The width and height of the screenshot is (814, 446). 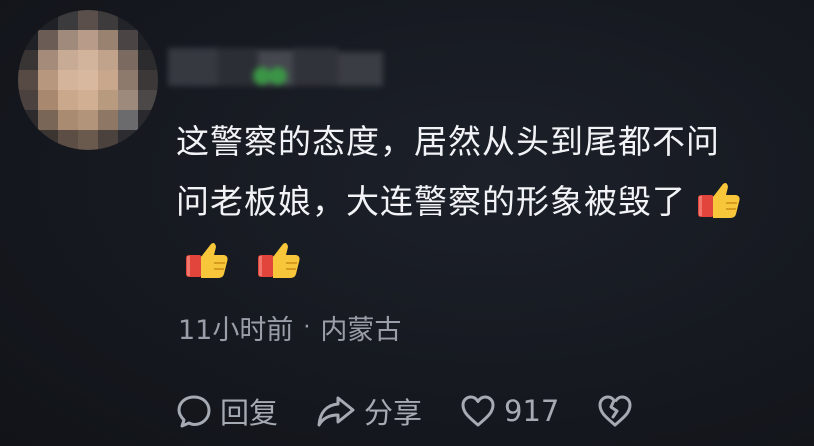 I want to click on like-count: 917, so click(x=532, y=411).